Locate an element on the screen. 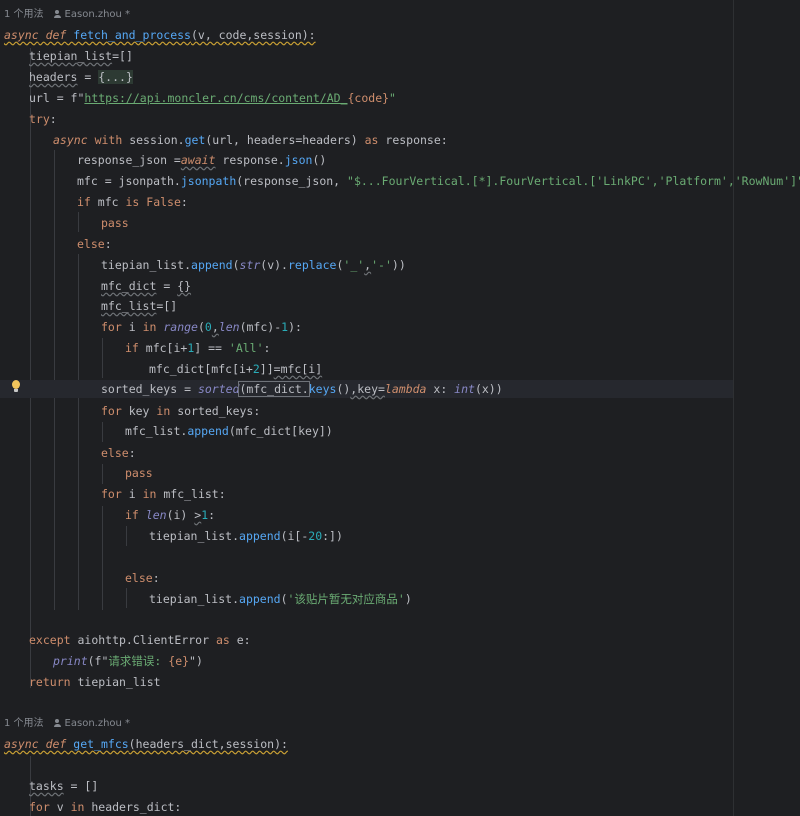 The height and width of the screenshot is (816, 800). number: 20 is located at coordinates (315, 536).